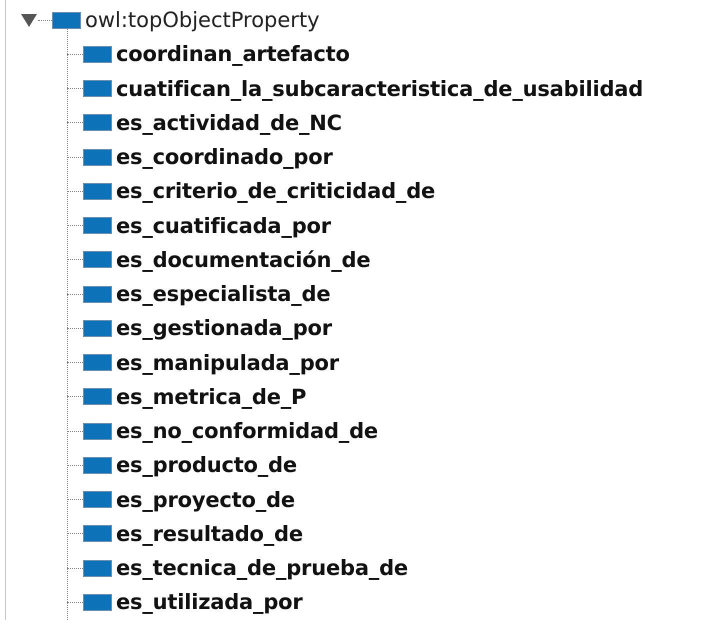  What do you see at coordinates (223, 294) in the screenshot?
I see `tree-item: es_especialista_de` at bounding box center [223, 294].